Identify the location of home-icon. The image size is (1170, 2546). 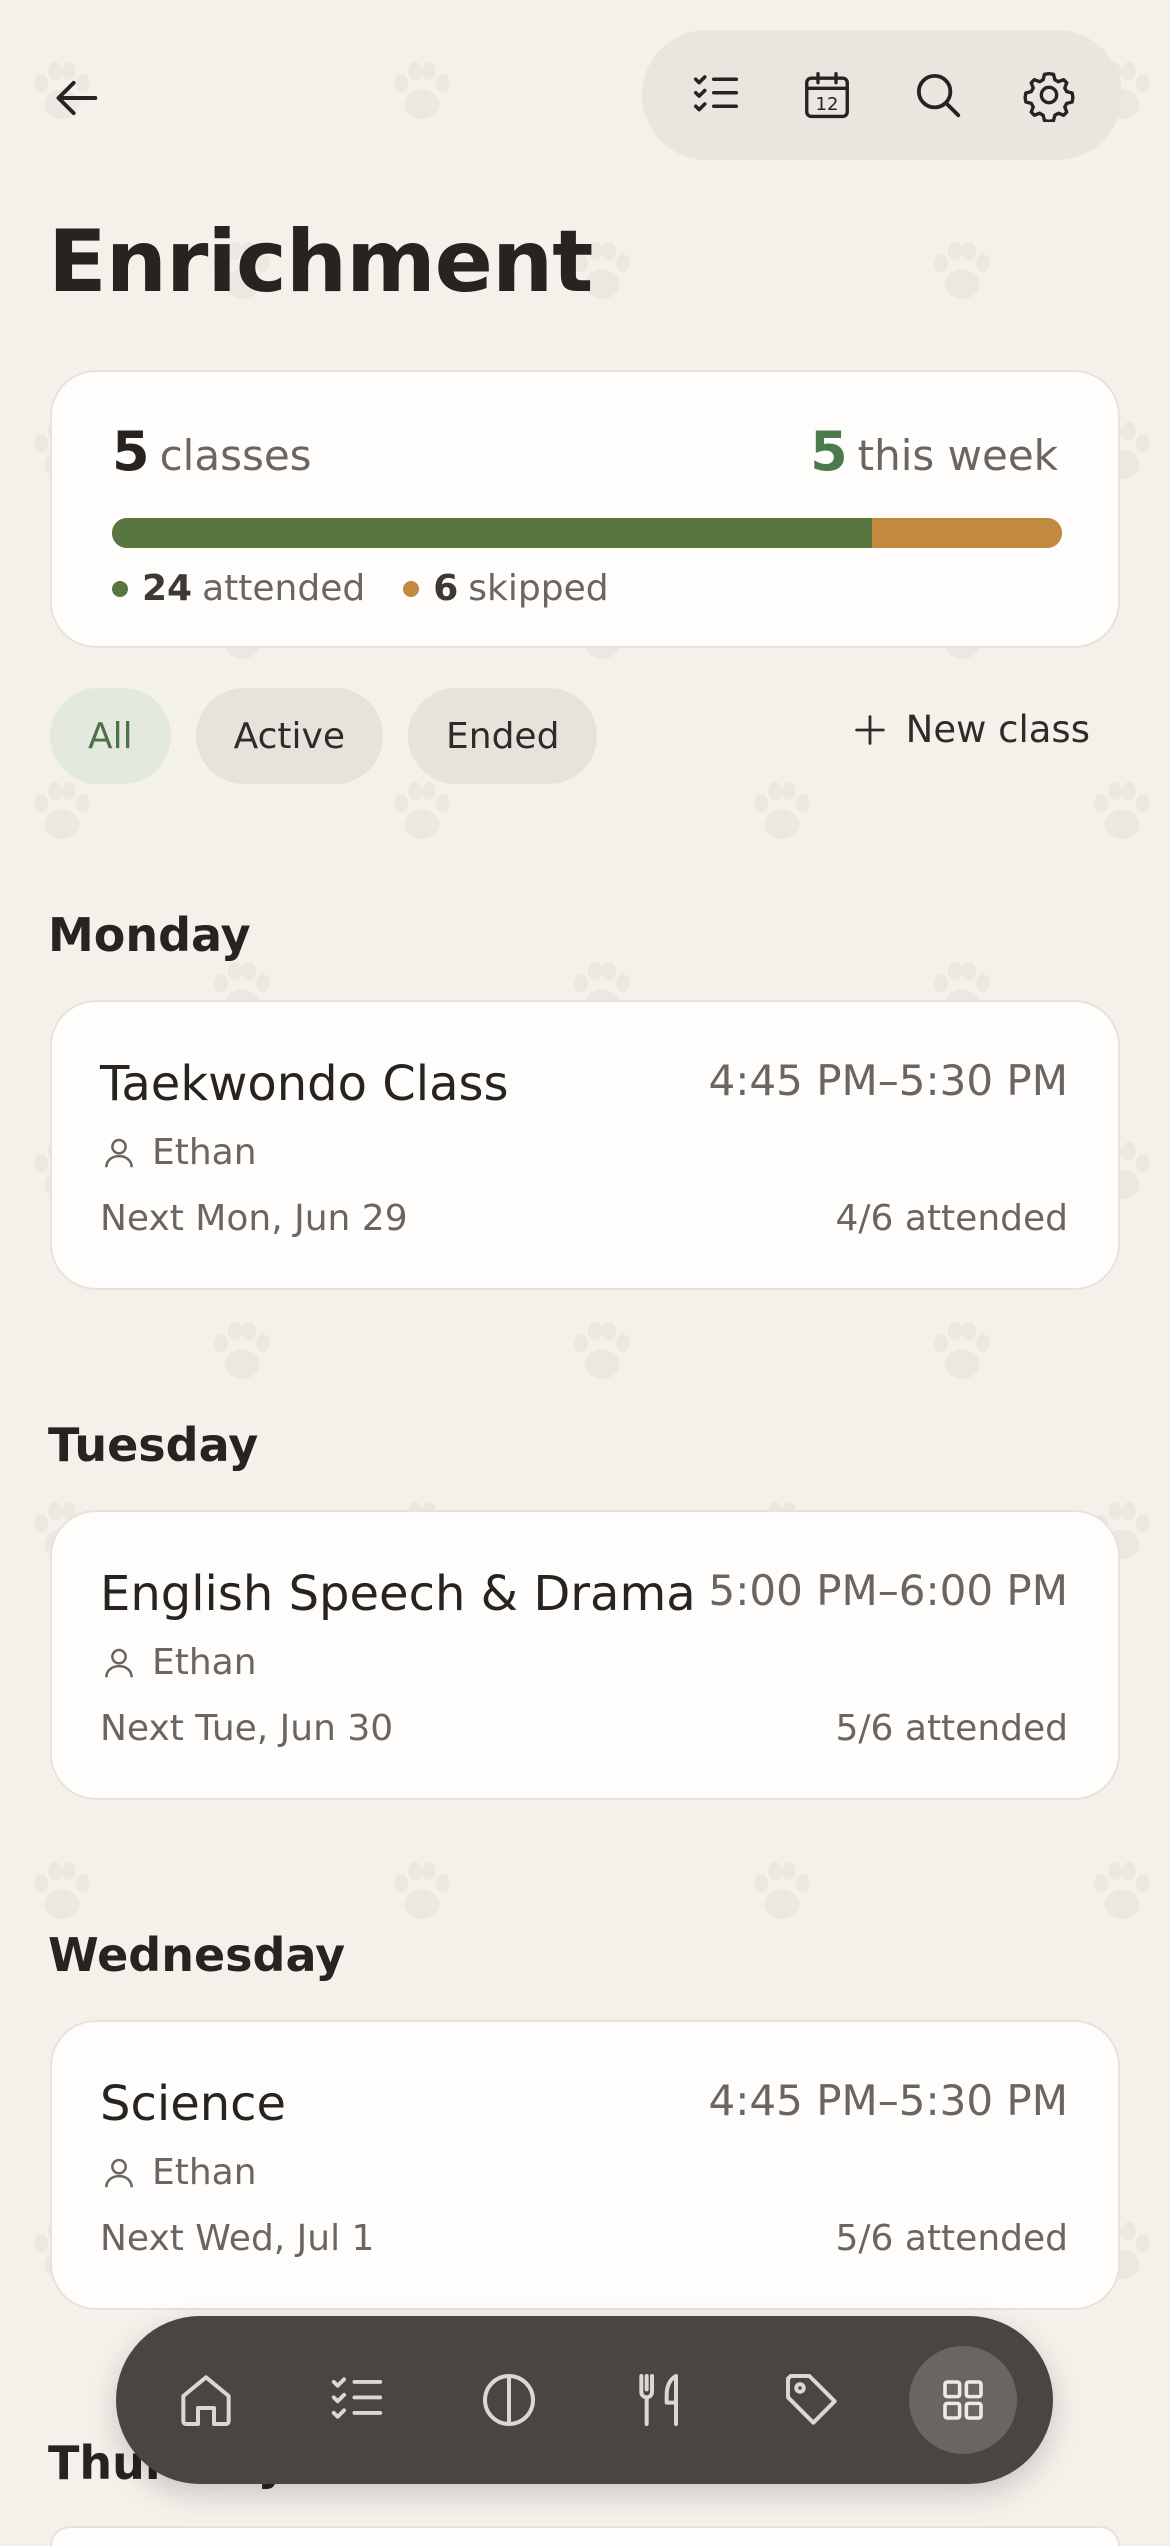
(206, 2400).